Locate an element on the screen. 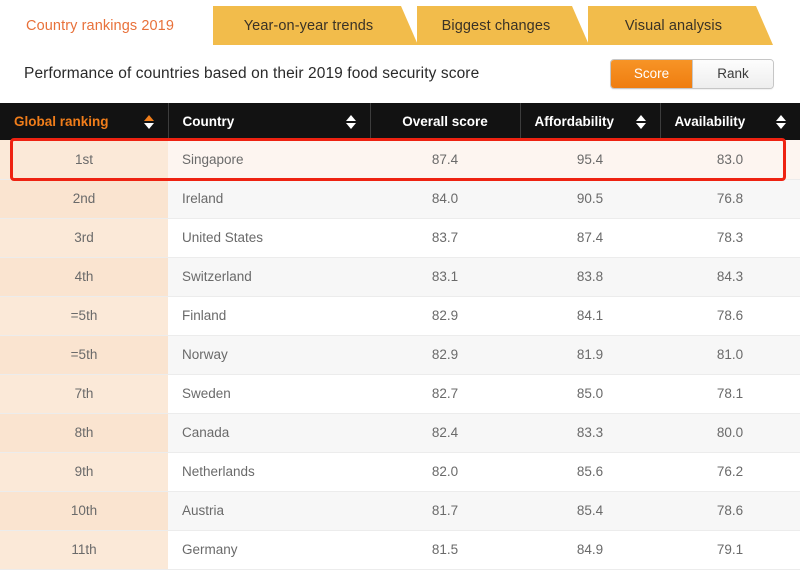 The image size is (800, 579). column-header-country-label: Country is located at coordinates (208, 121).